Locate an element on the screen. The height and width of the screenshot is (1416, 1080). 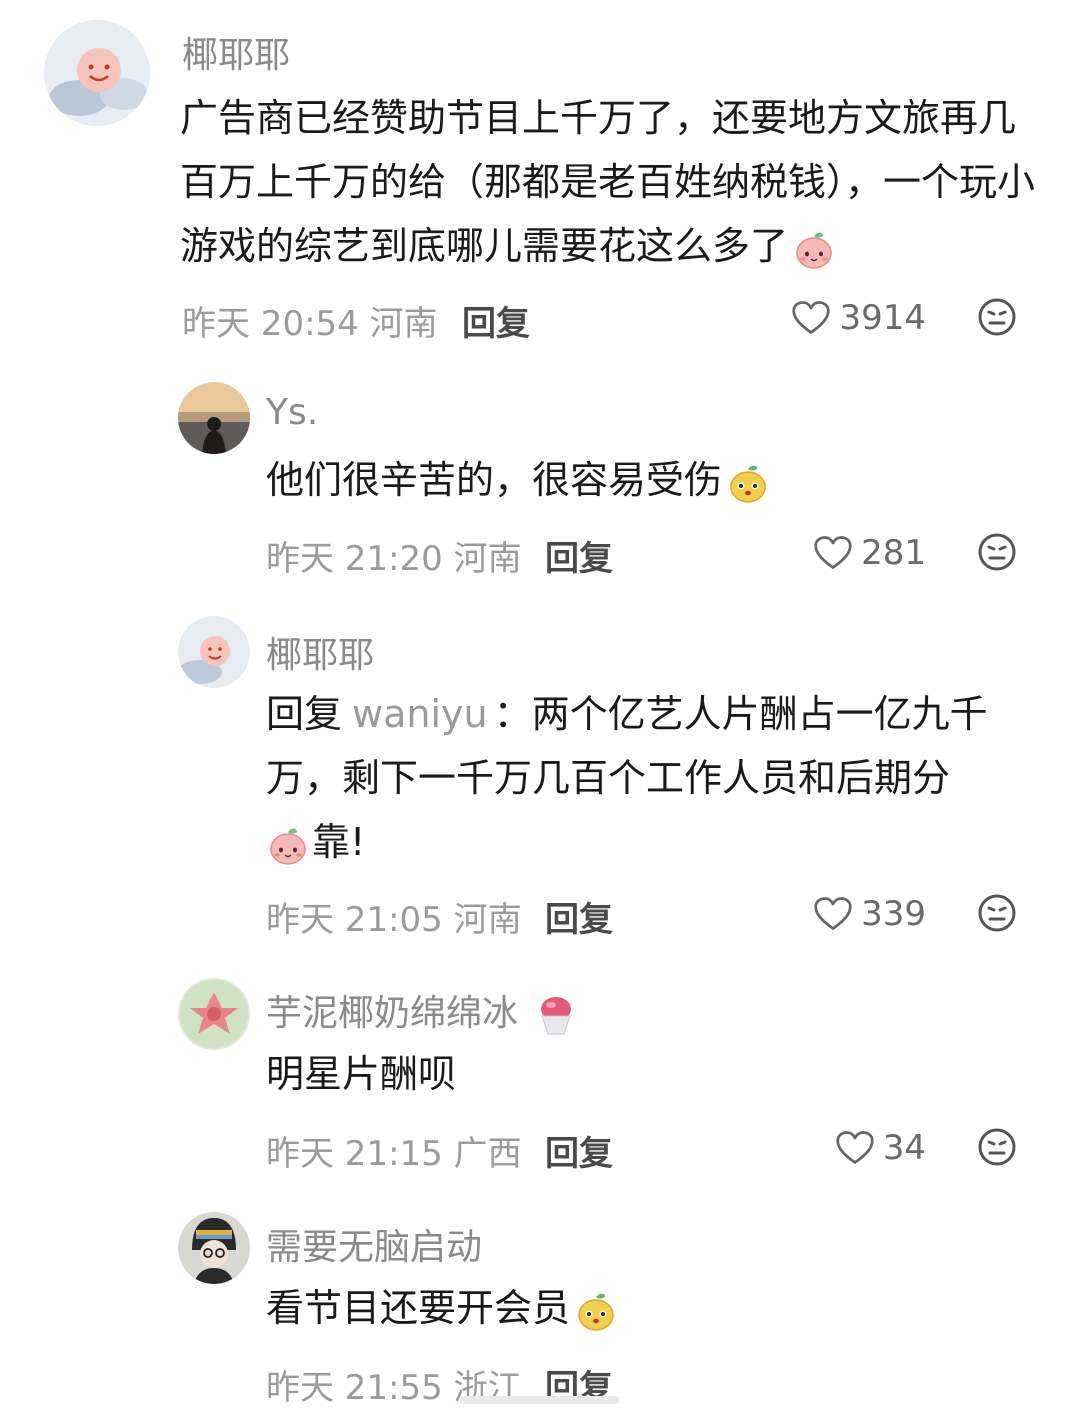
comment-meta: 昨天 21:20 河南 is located at coordinates (394, 559).